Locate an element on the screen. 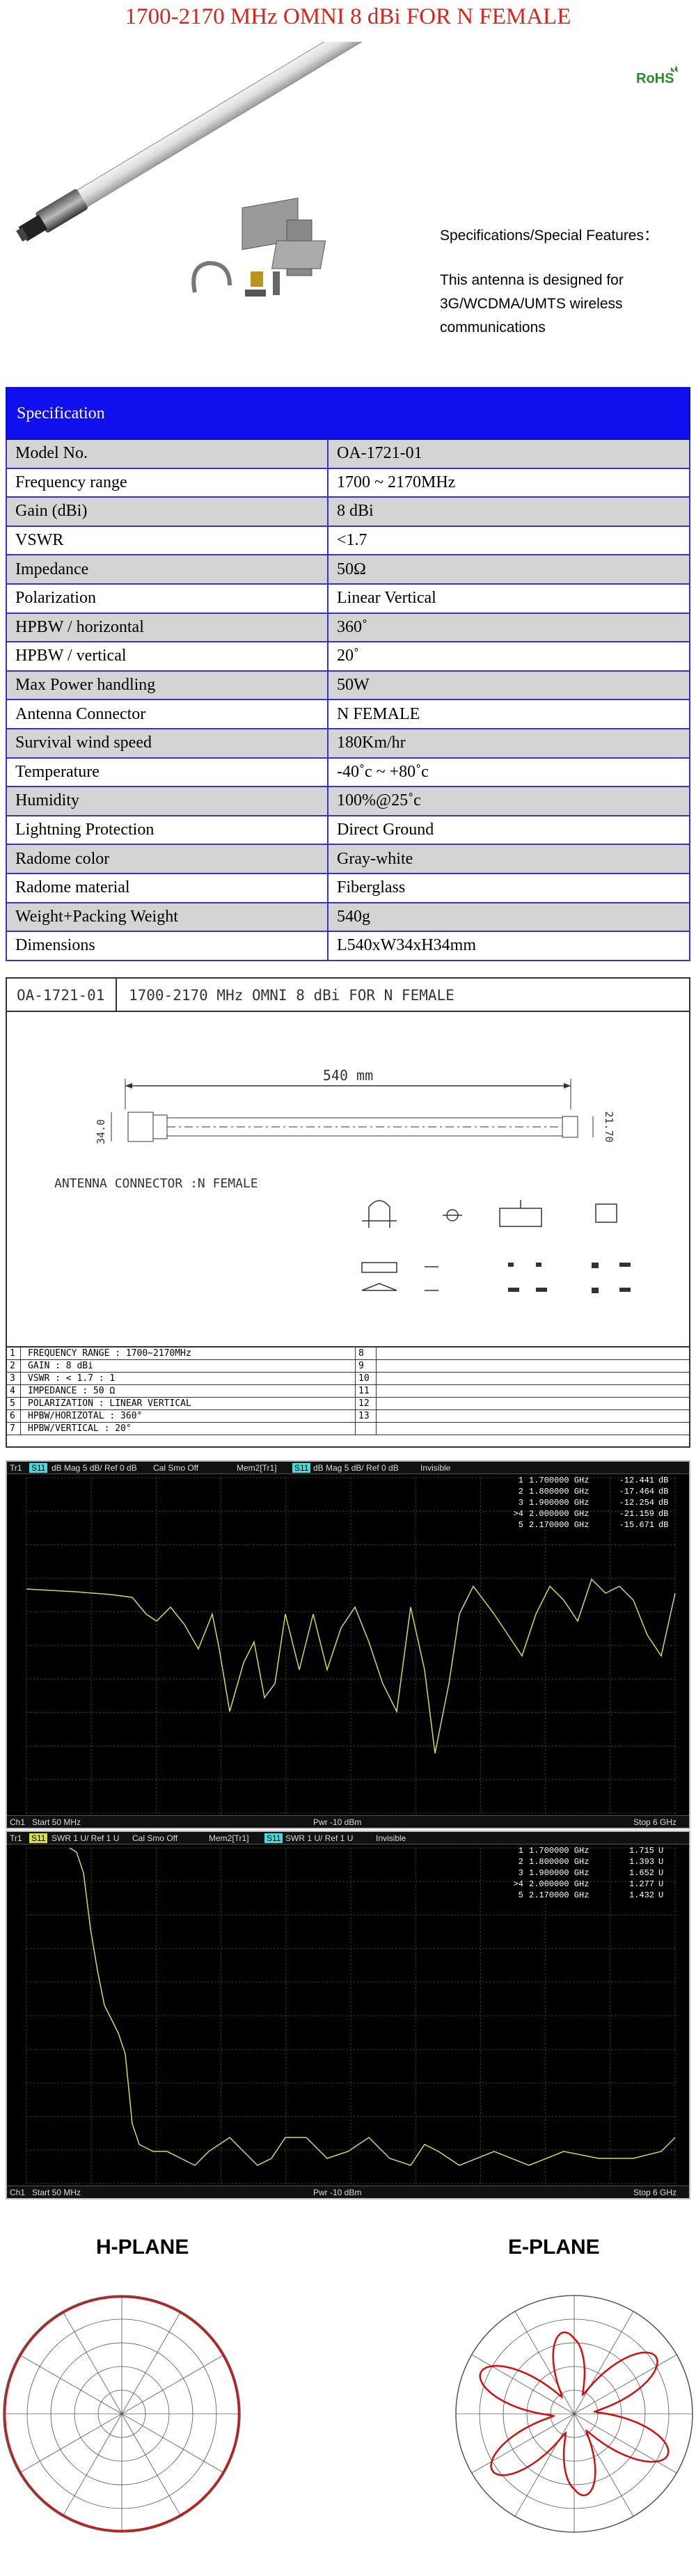  marker-cell: 1 is located at coordinates (520, 1851).